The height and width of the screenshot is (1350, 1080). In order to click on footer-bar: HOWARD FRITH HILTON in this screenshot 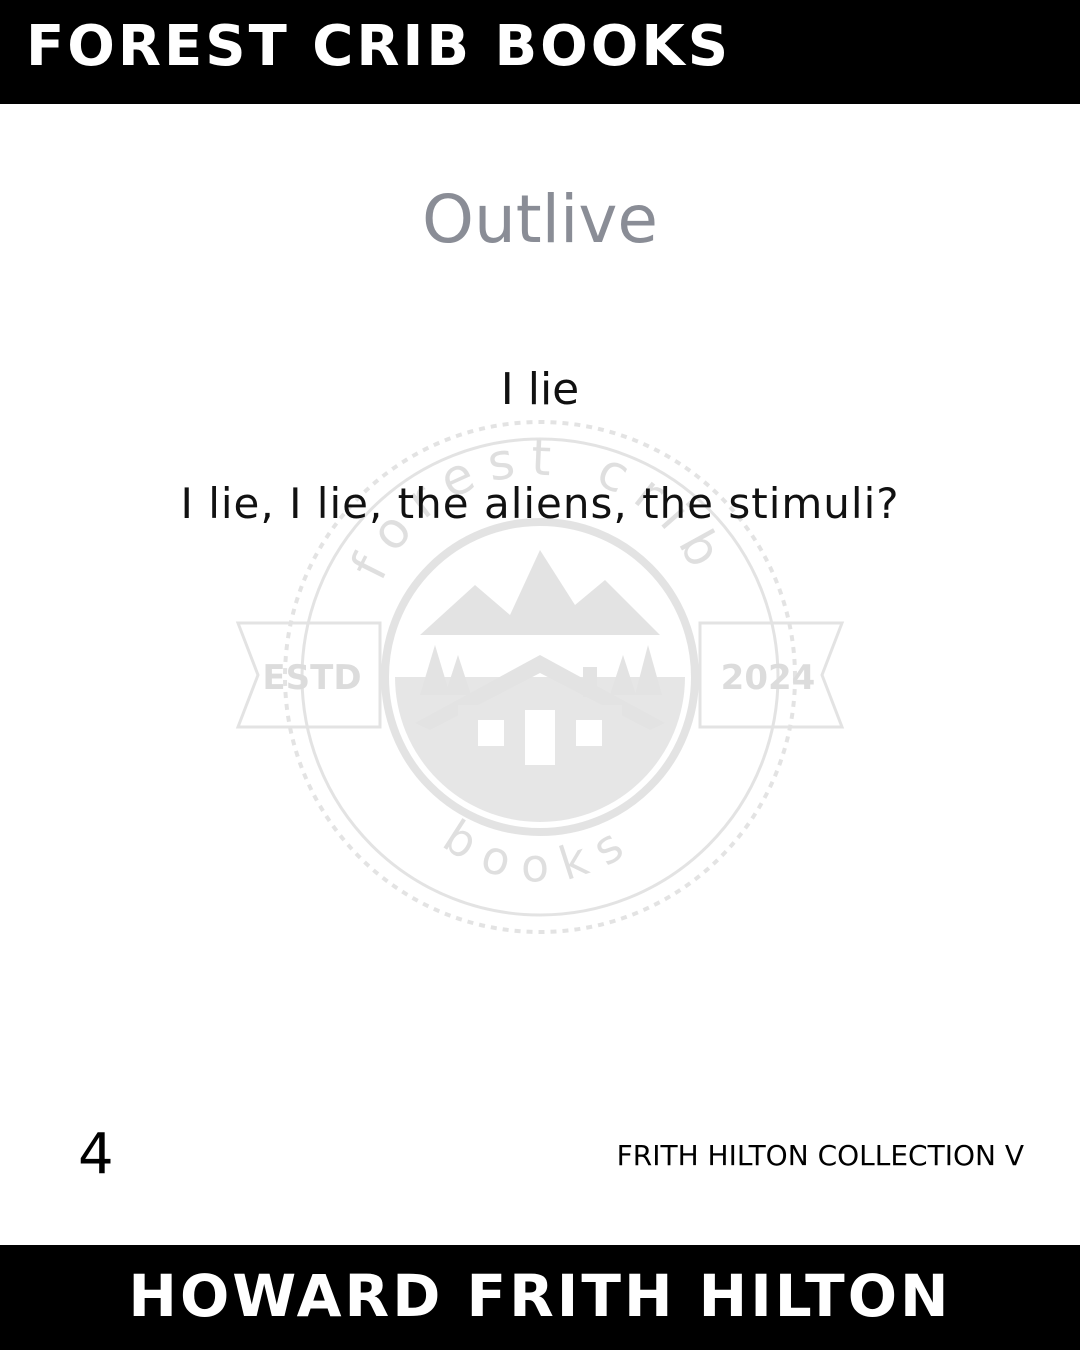, I will do `click(540, 1297)`.